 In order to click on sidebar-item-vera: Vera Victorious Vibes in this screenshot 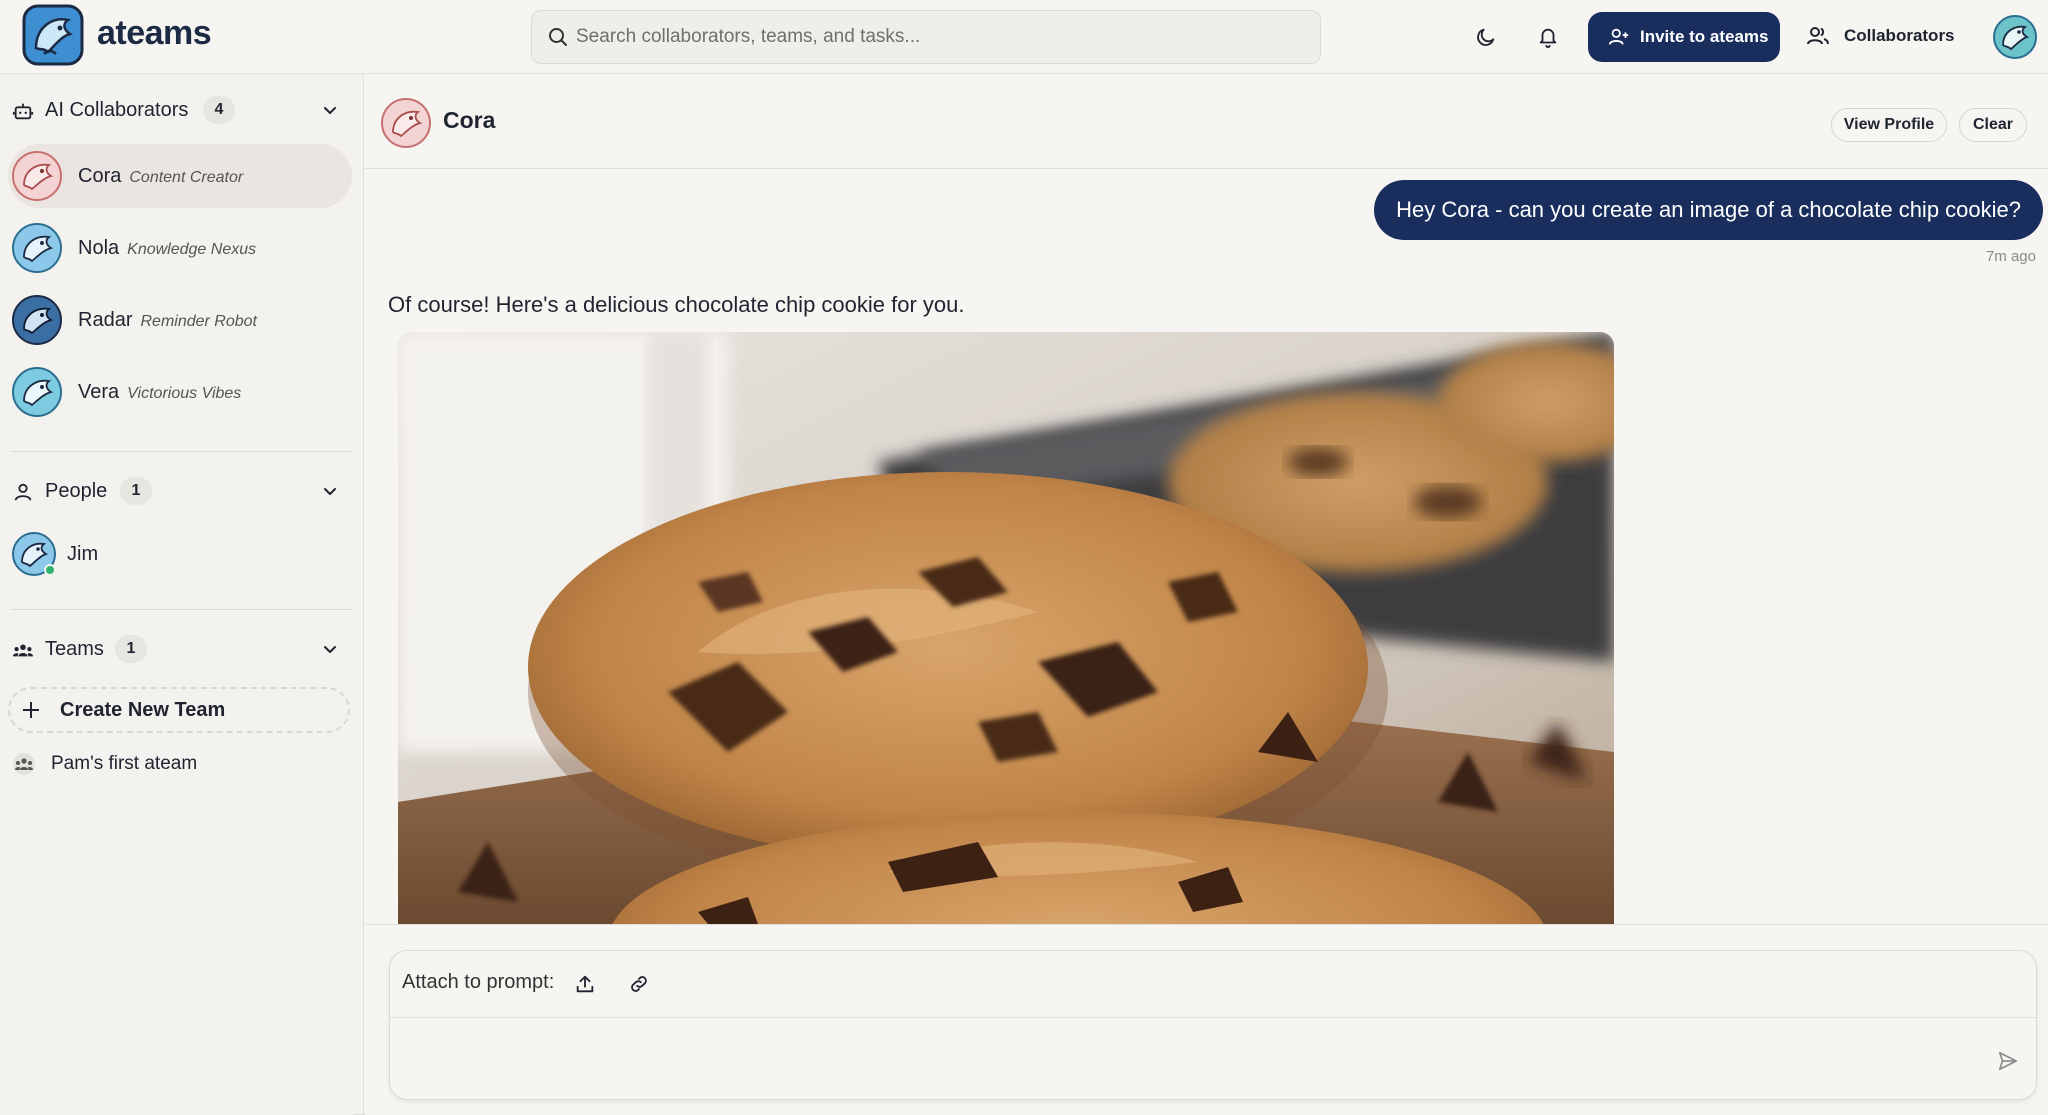, I will do `click(180, 392)`.